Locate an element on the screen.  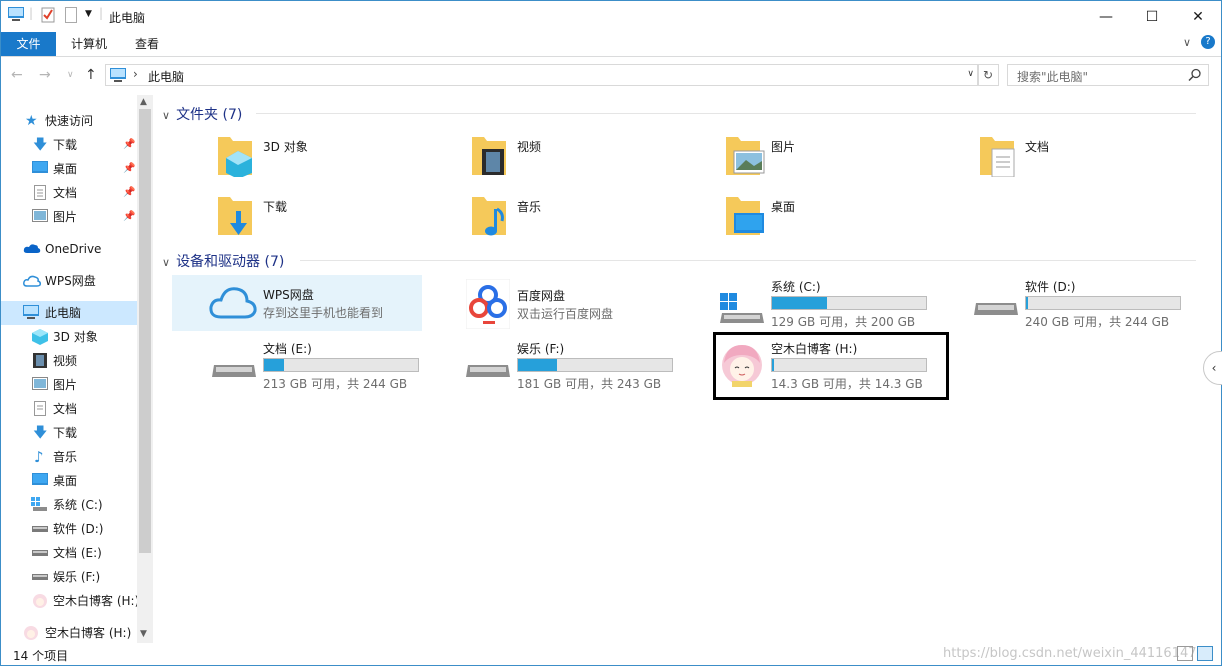
item-count: 14 个项目 is located at coordinates (41, 656).